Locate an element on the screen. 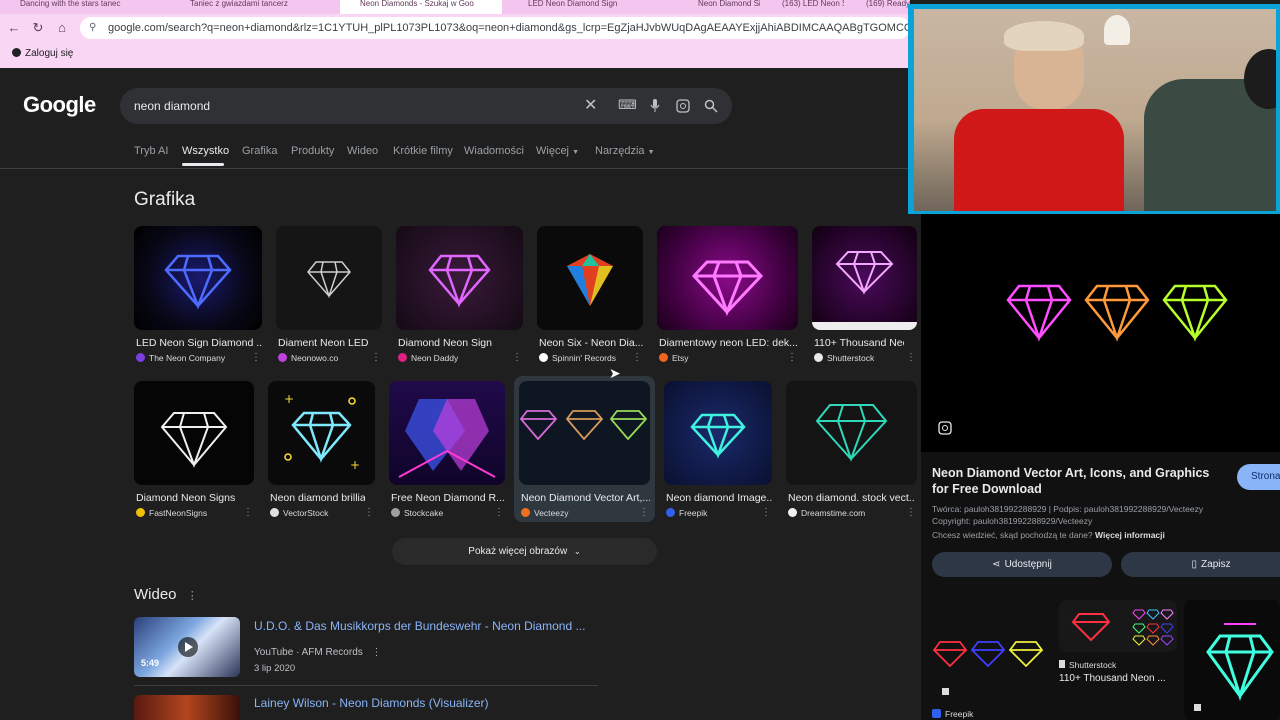 The width and height of the screenshot is (1280, 720). browser-tab: Dancing with the stars tanec is located at coordinates (82, 7).